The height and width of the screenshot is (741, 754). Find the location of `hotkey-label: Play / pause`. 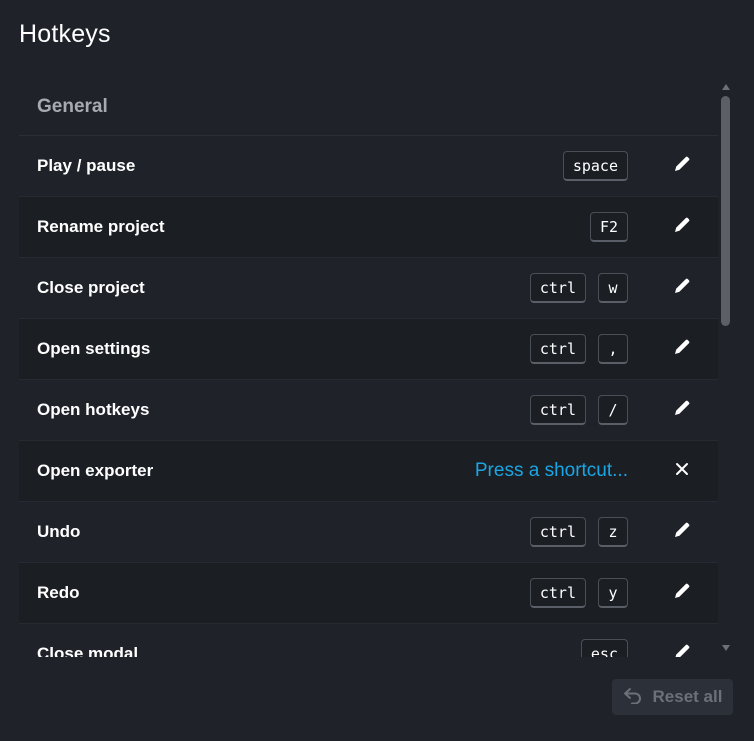

hotkey-label: Play / pause is located at coordinates (86, 165).